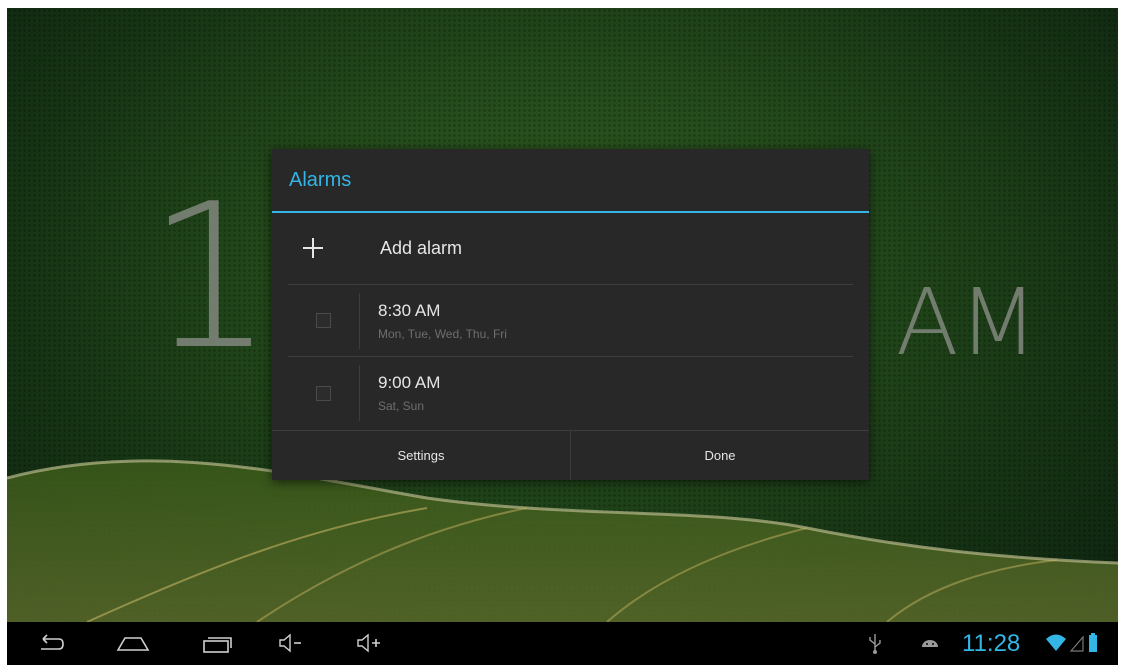  Describe the element at coordinates (401, 406) in the screenshot. I see `alarm-days: Sat, Sun` at that location.